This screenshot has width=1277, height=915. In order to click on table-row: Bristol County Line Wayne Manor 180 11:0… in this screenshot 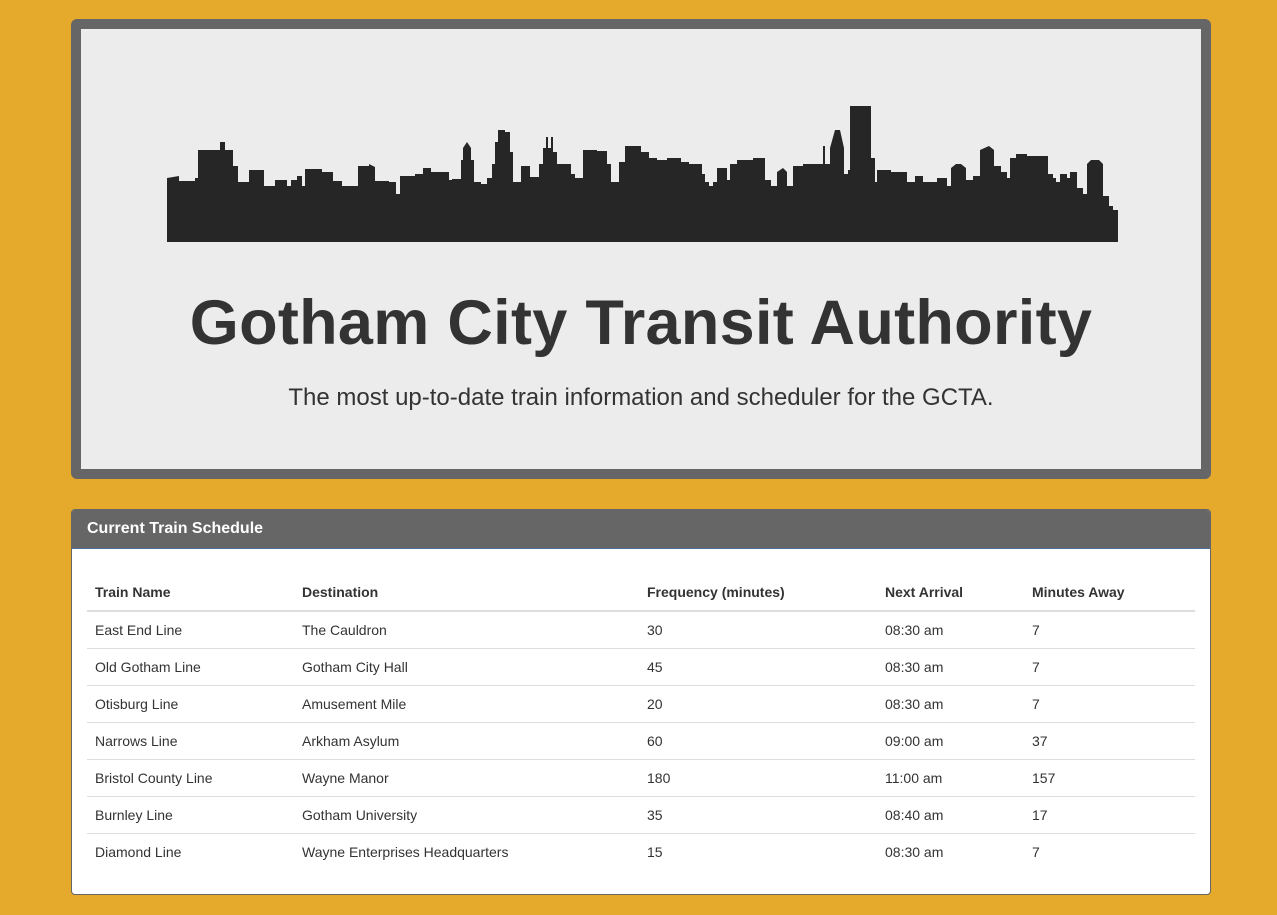, I will do `click(641, 778)`.